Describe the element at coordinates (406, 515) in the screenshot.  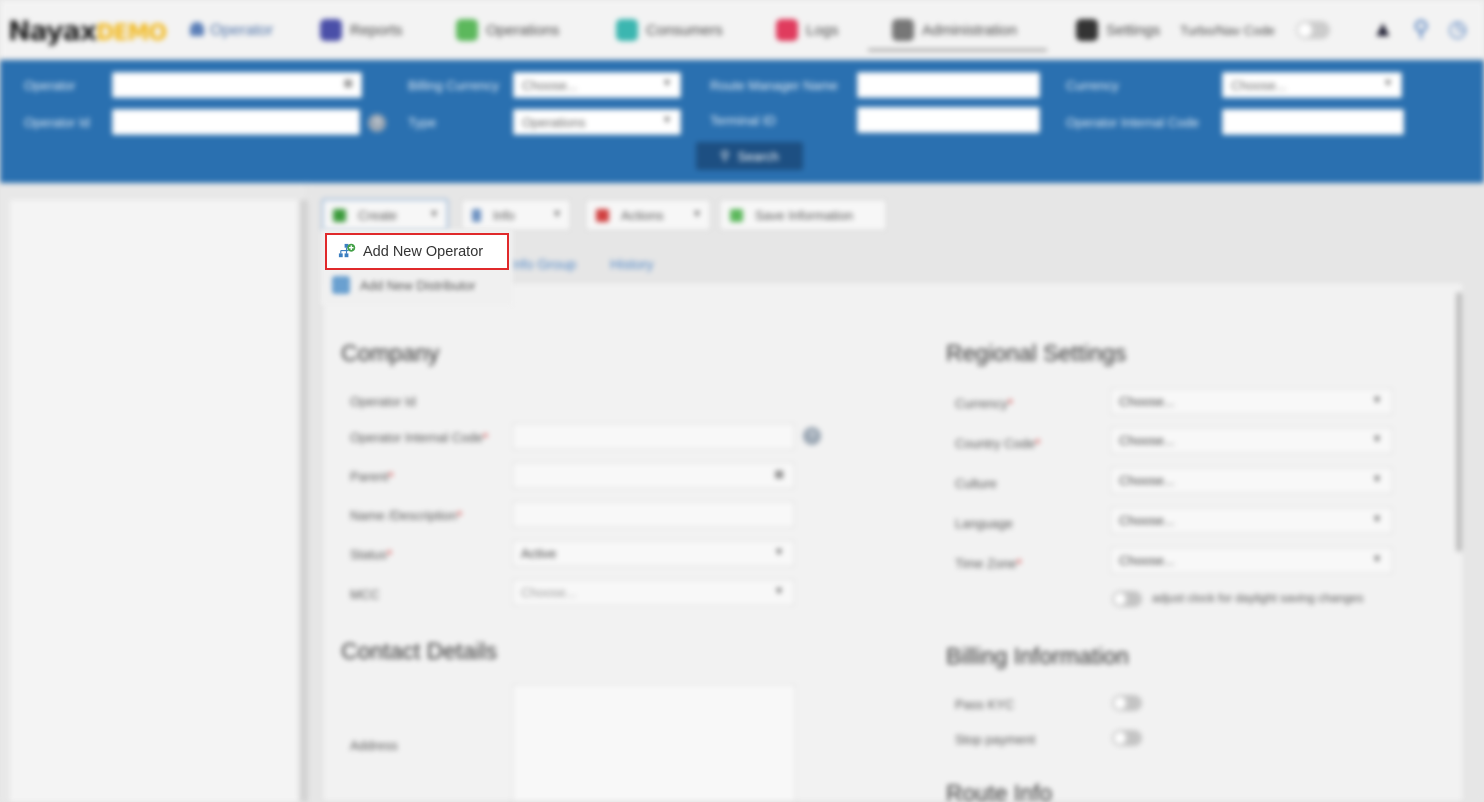
I see `name-description-label: Name /Description*` at that location.